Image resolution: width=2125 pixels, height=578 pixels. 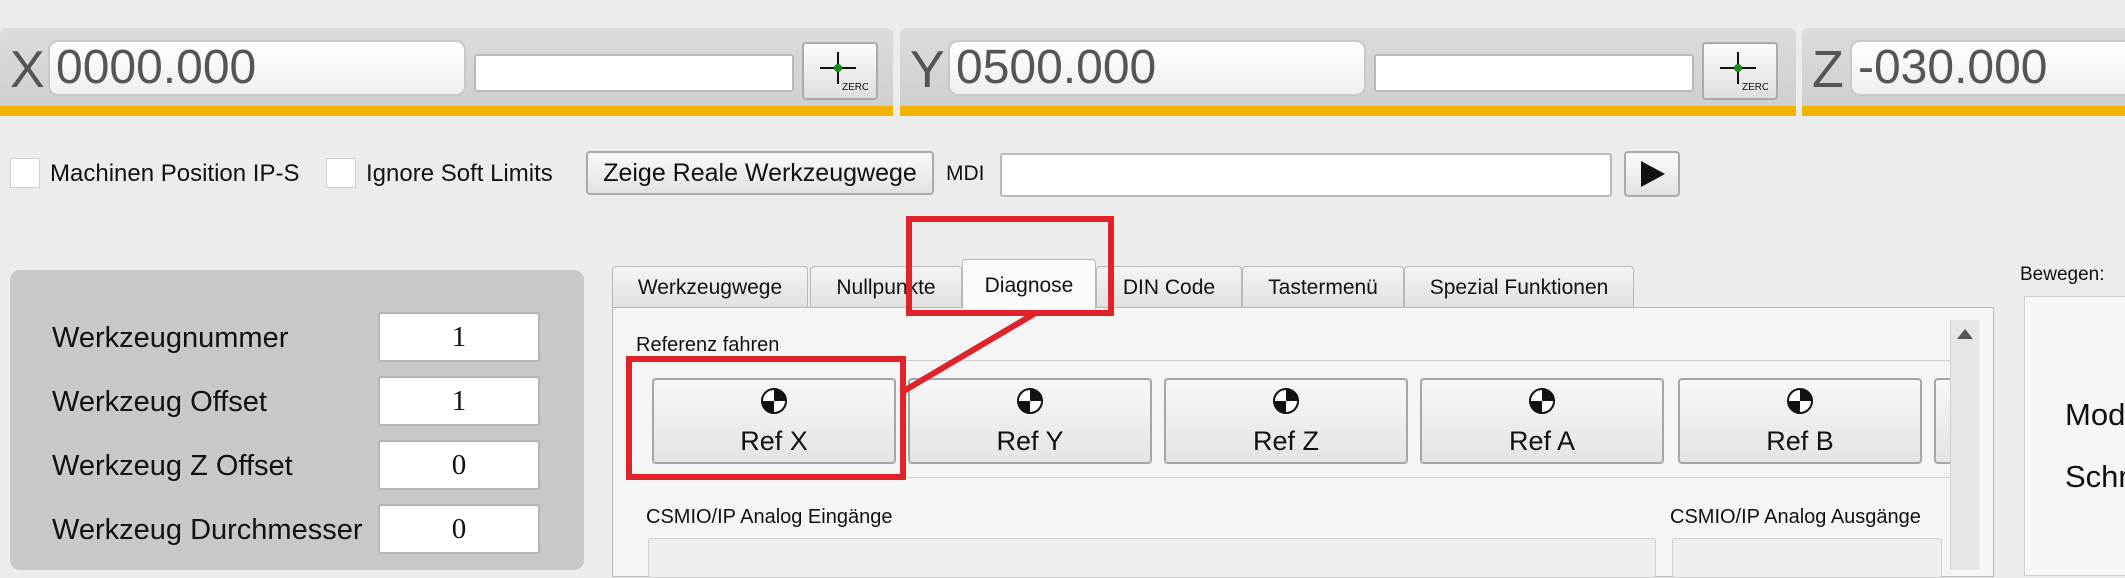 I want to click on analog-outputs-group, so click(x=1807, y=558).